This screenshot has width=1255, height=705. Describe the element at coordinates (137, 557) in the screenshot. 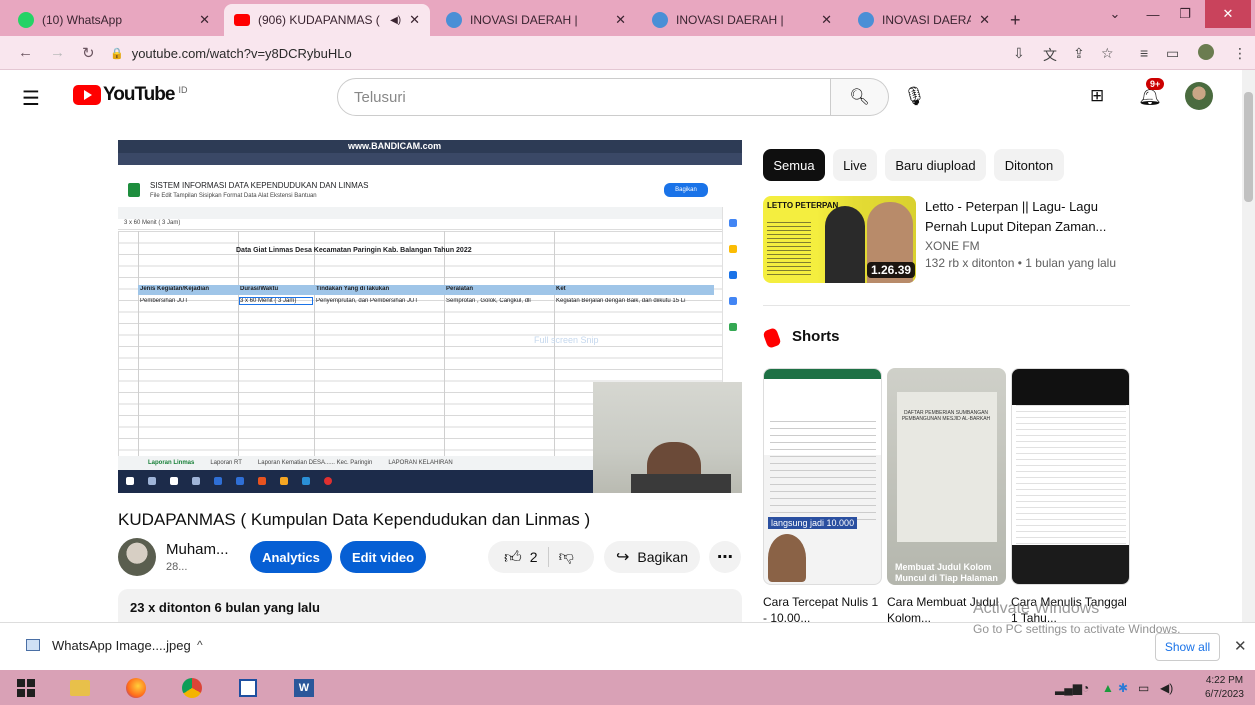

I see `channel-avatar` at that location.